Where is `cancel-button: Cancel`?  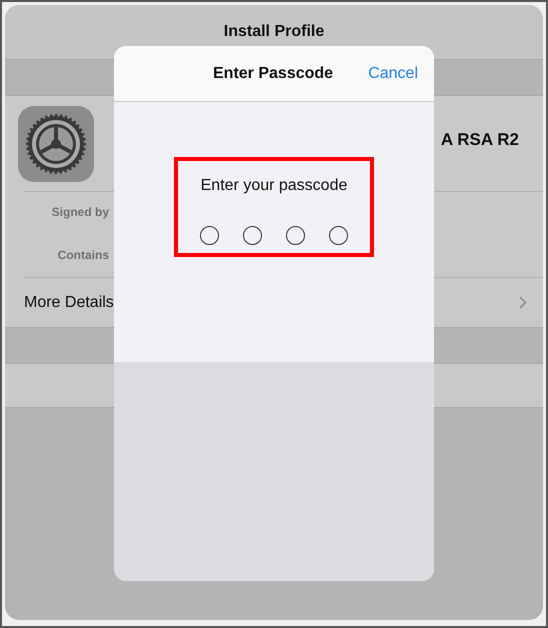
cancel-button: Cancel is located at coordinates (393, 74).